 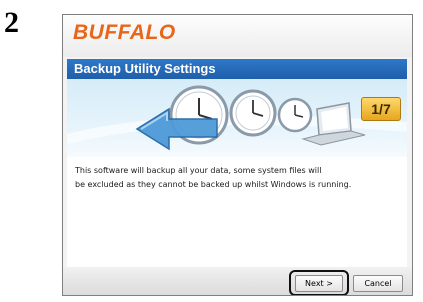 What do you see at coordinates (378, 283) in the screenshot?
I see `cancel-button: Cancel` at bounding box center [378, 283].